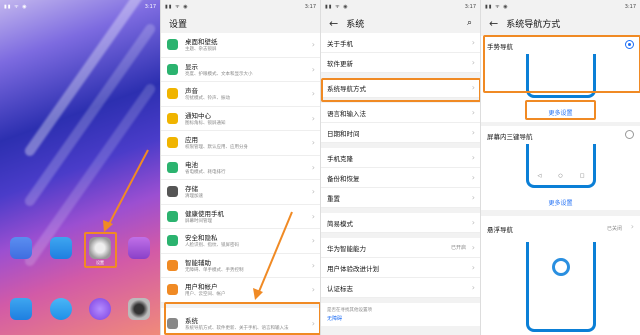 Image resolution: width=640 pixels, height=335 pixels. Describe the element at coordinates (561, 176) in the screenshot. I see `nav-keys-icon: ◁ ○ □` at that location.